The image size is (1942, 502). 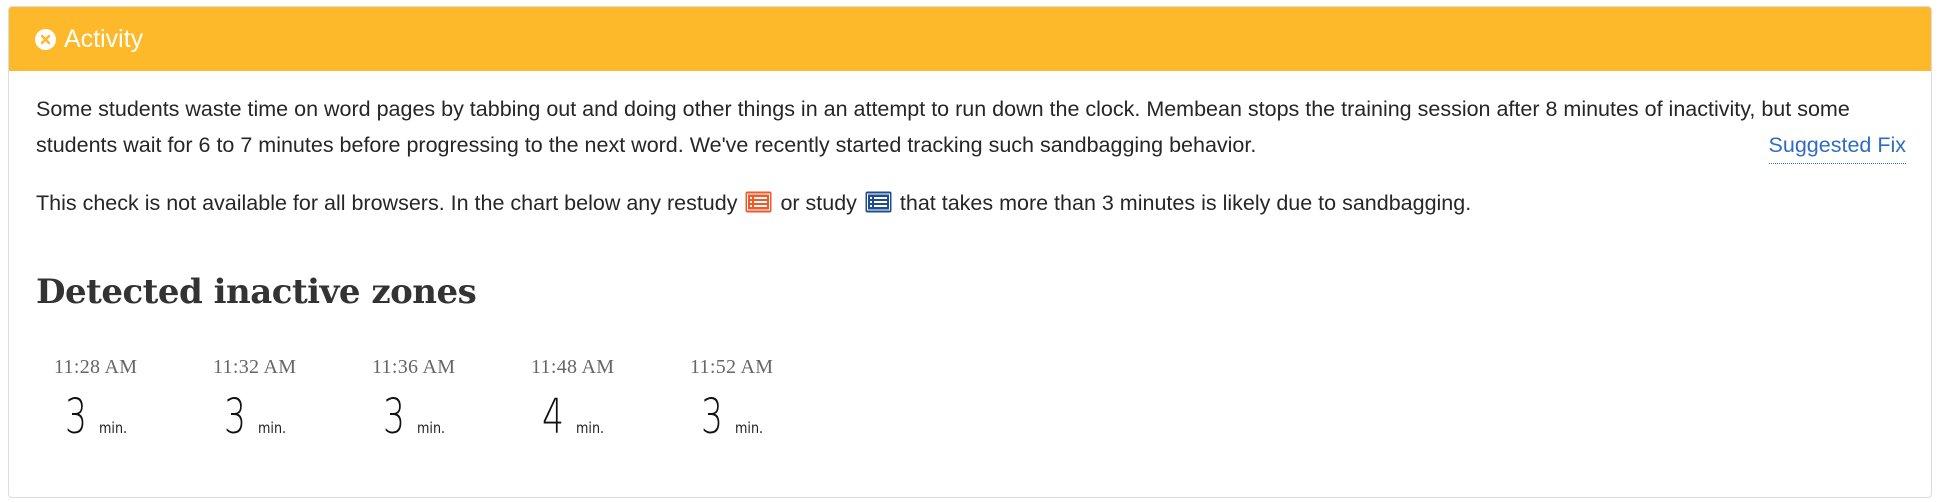 I want to click on panel-header: Activity, so click(x=970, y=39).